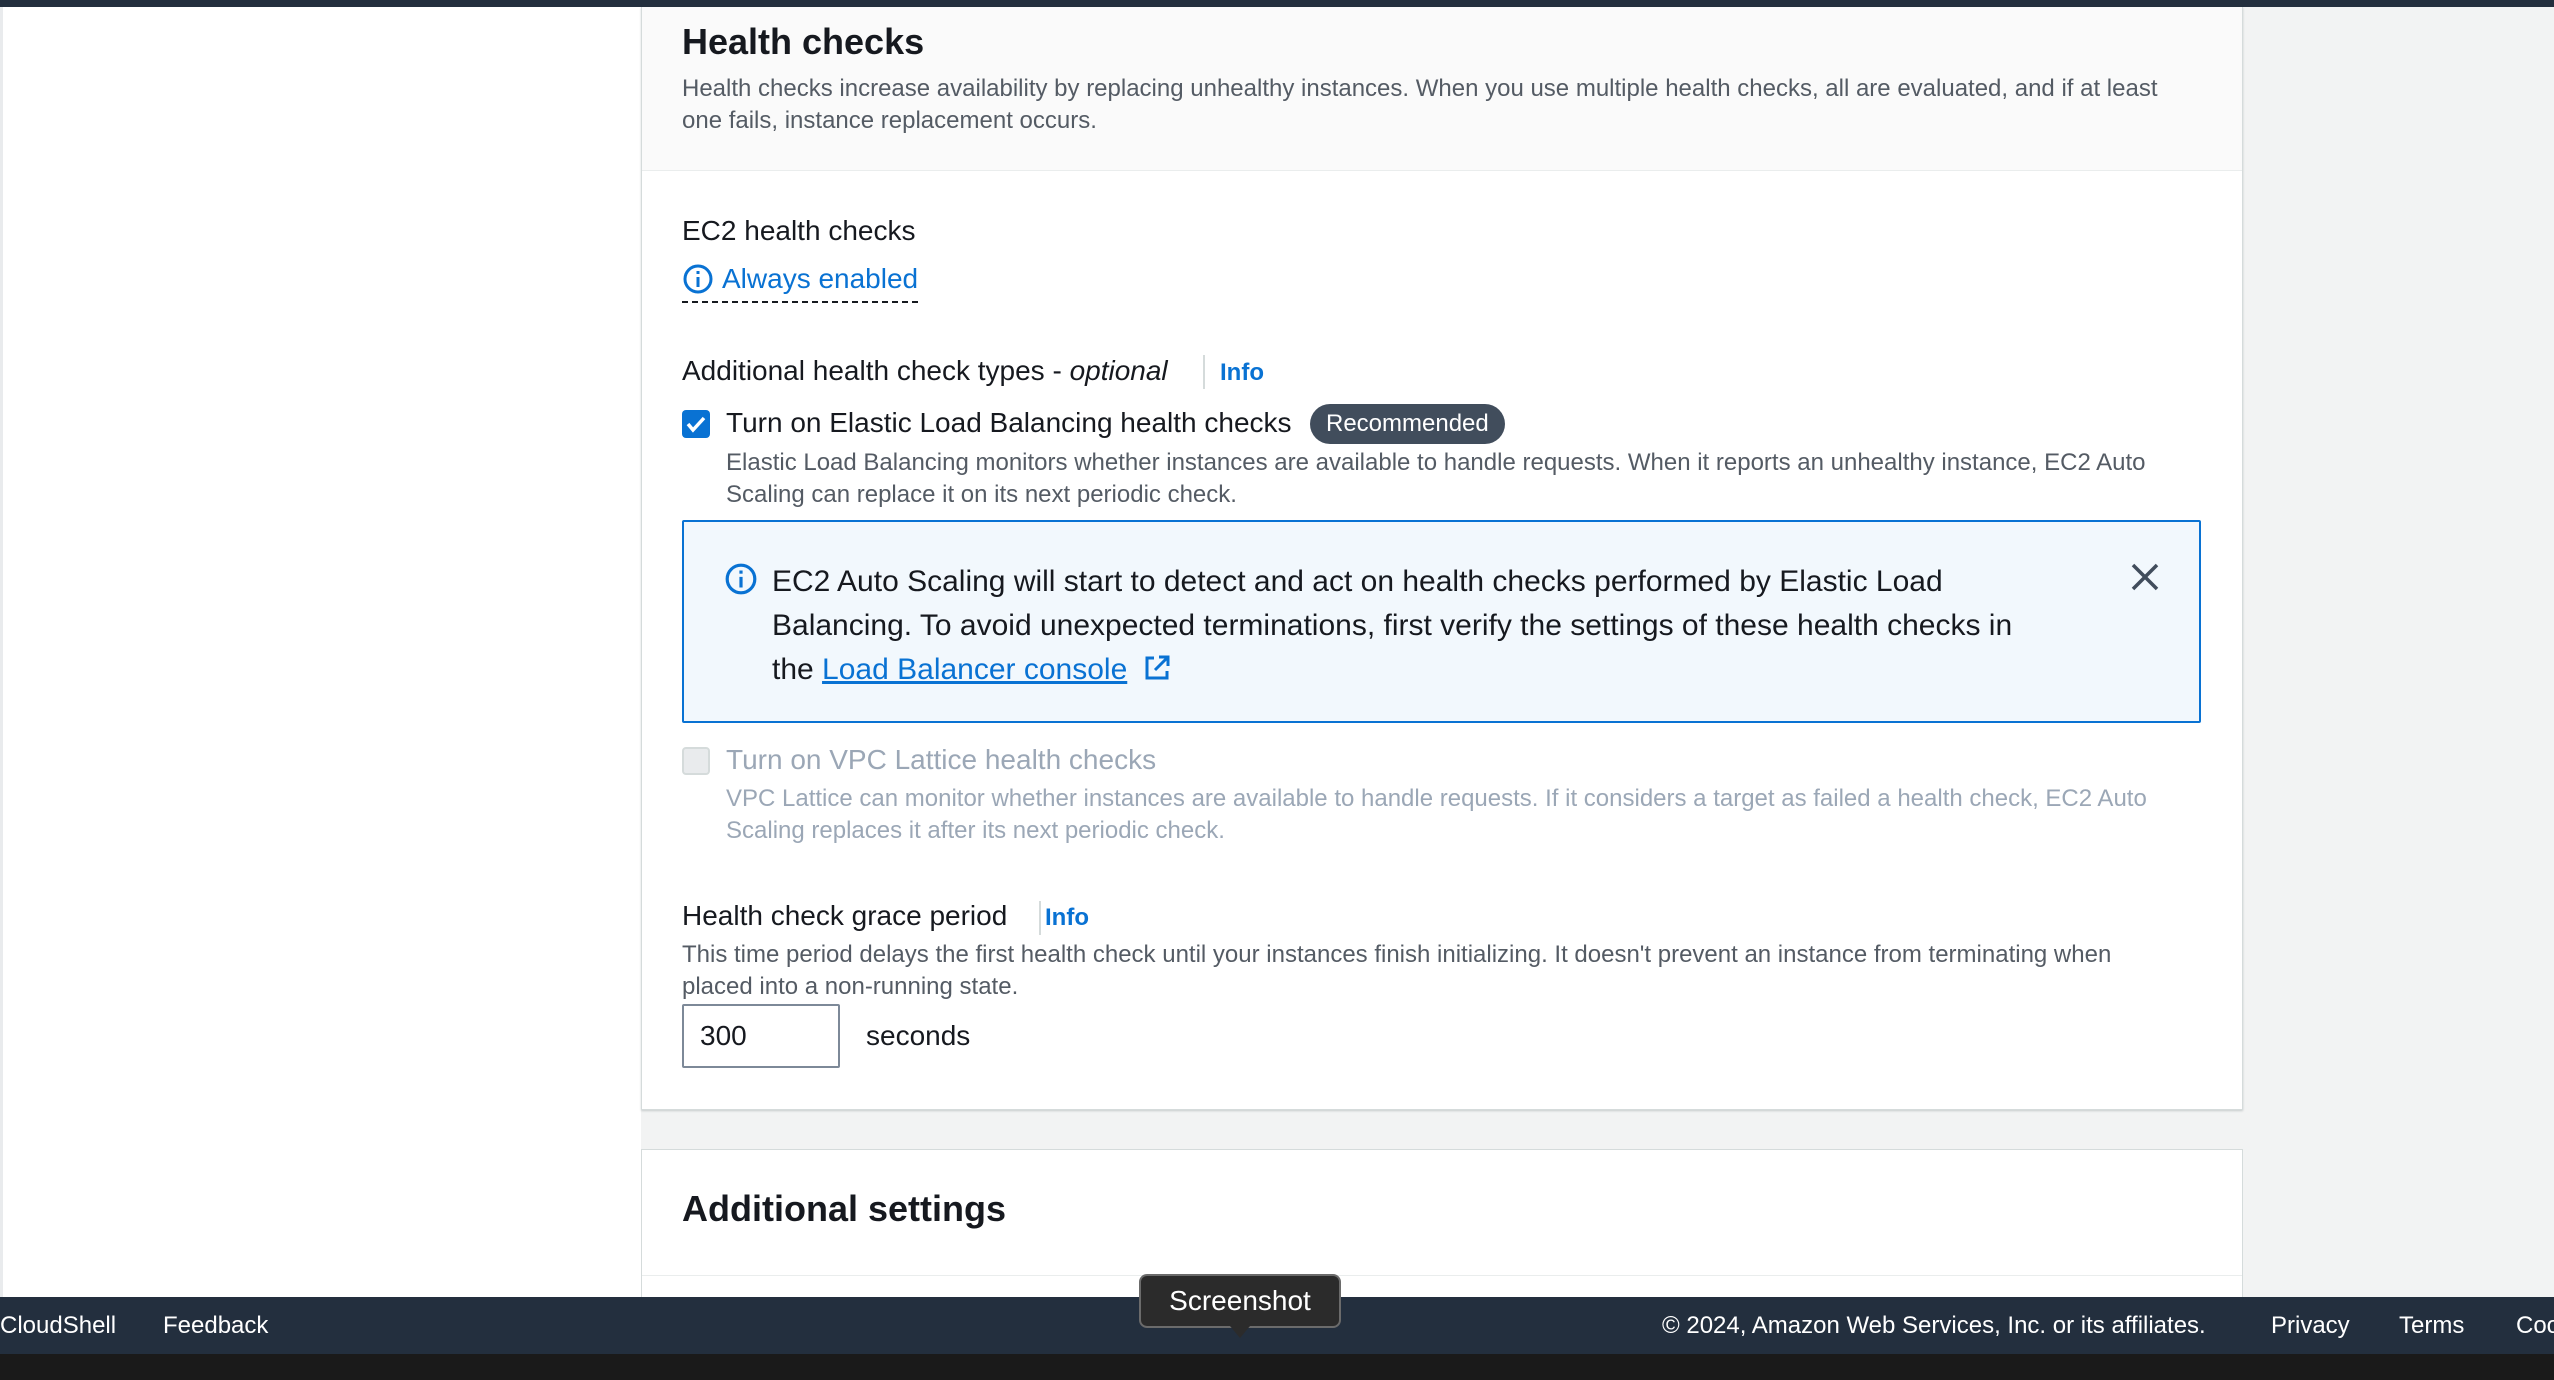 This screenshot has width=2554, height=1380. What do you see at coordinates (974, 669) in the screenshot?
I see `load-balancer-console-link: Load Balancer console` at bounding box center [974, 669].